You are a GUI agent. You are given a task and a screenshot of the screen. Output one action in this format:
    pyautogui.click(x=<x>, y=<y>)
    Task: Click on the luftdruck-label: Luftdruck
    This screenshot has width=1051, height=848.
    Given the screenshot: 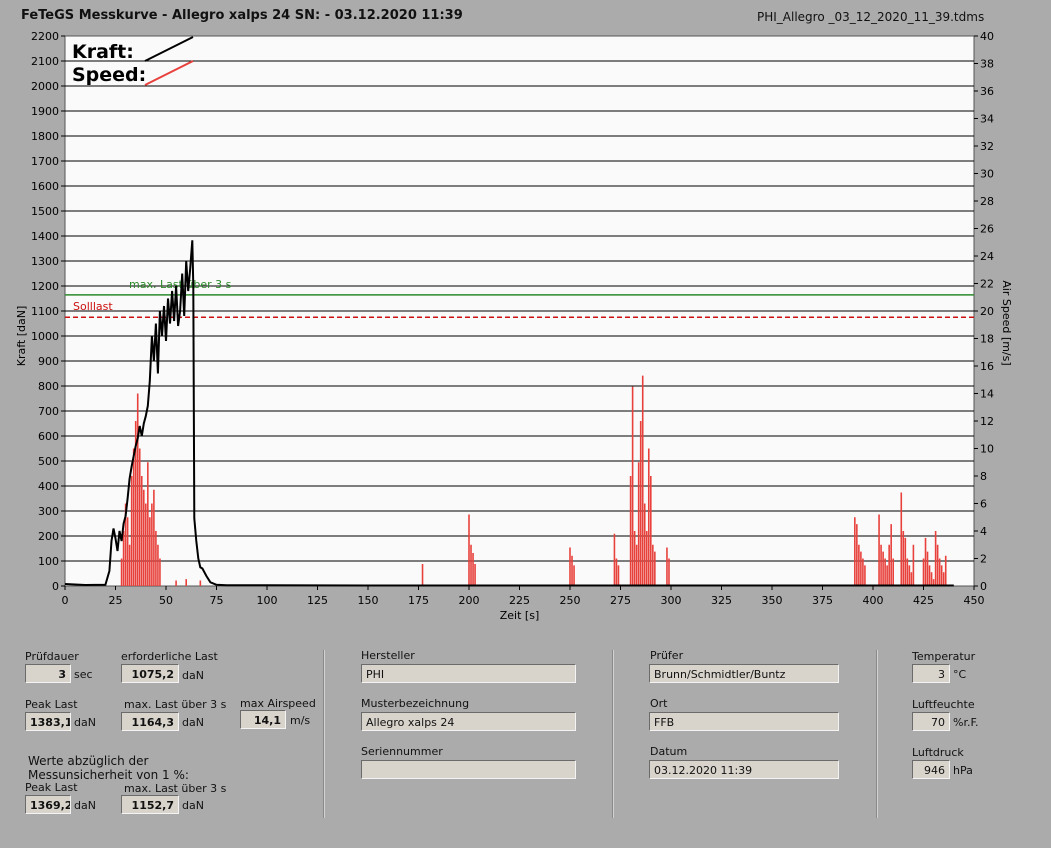 What is the action you would take?
    pyautogui.click(x=938, y=752)
    